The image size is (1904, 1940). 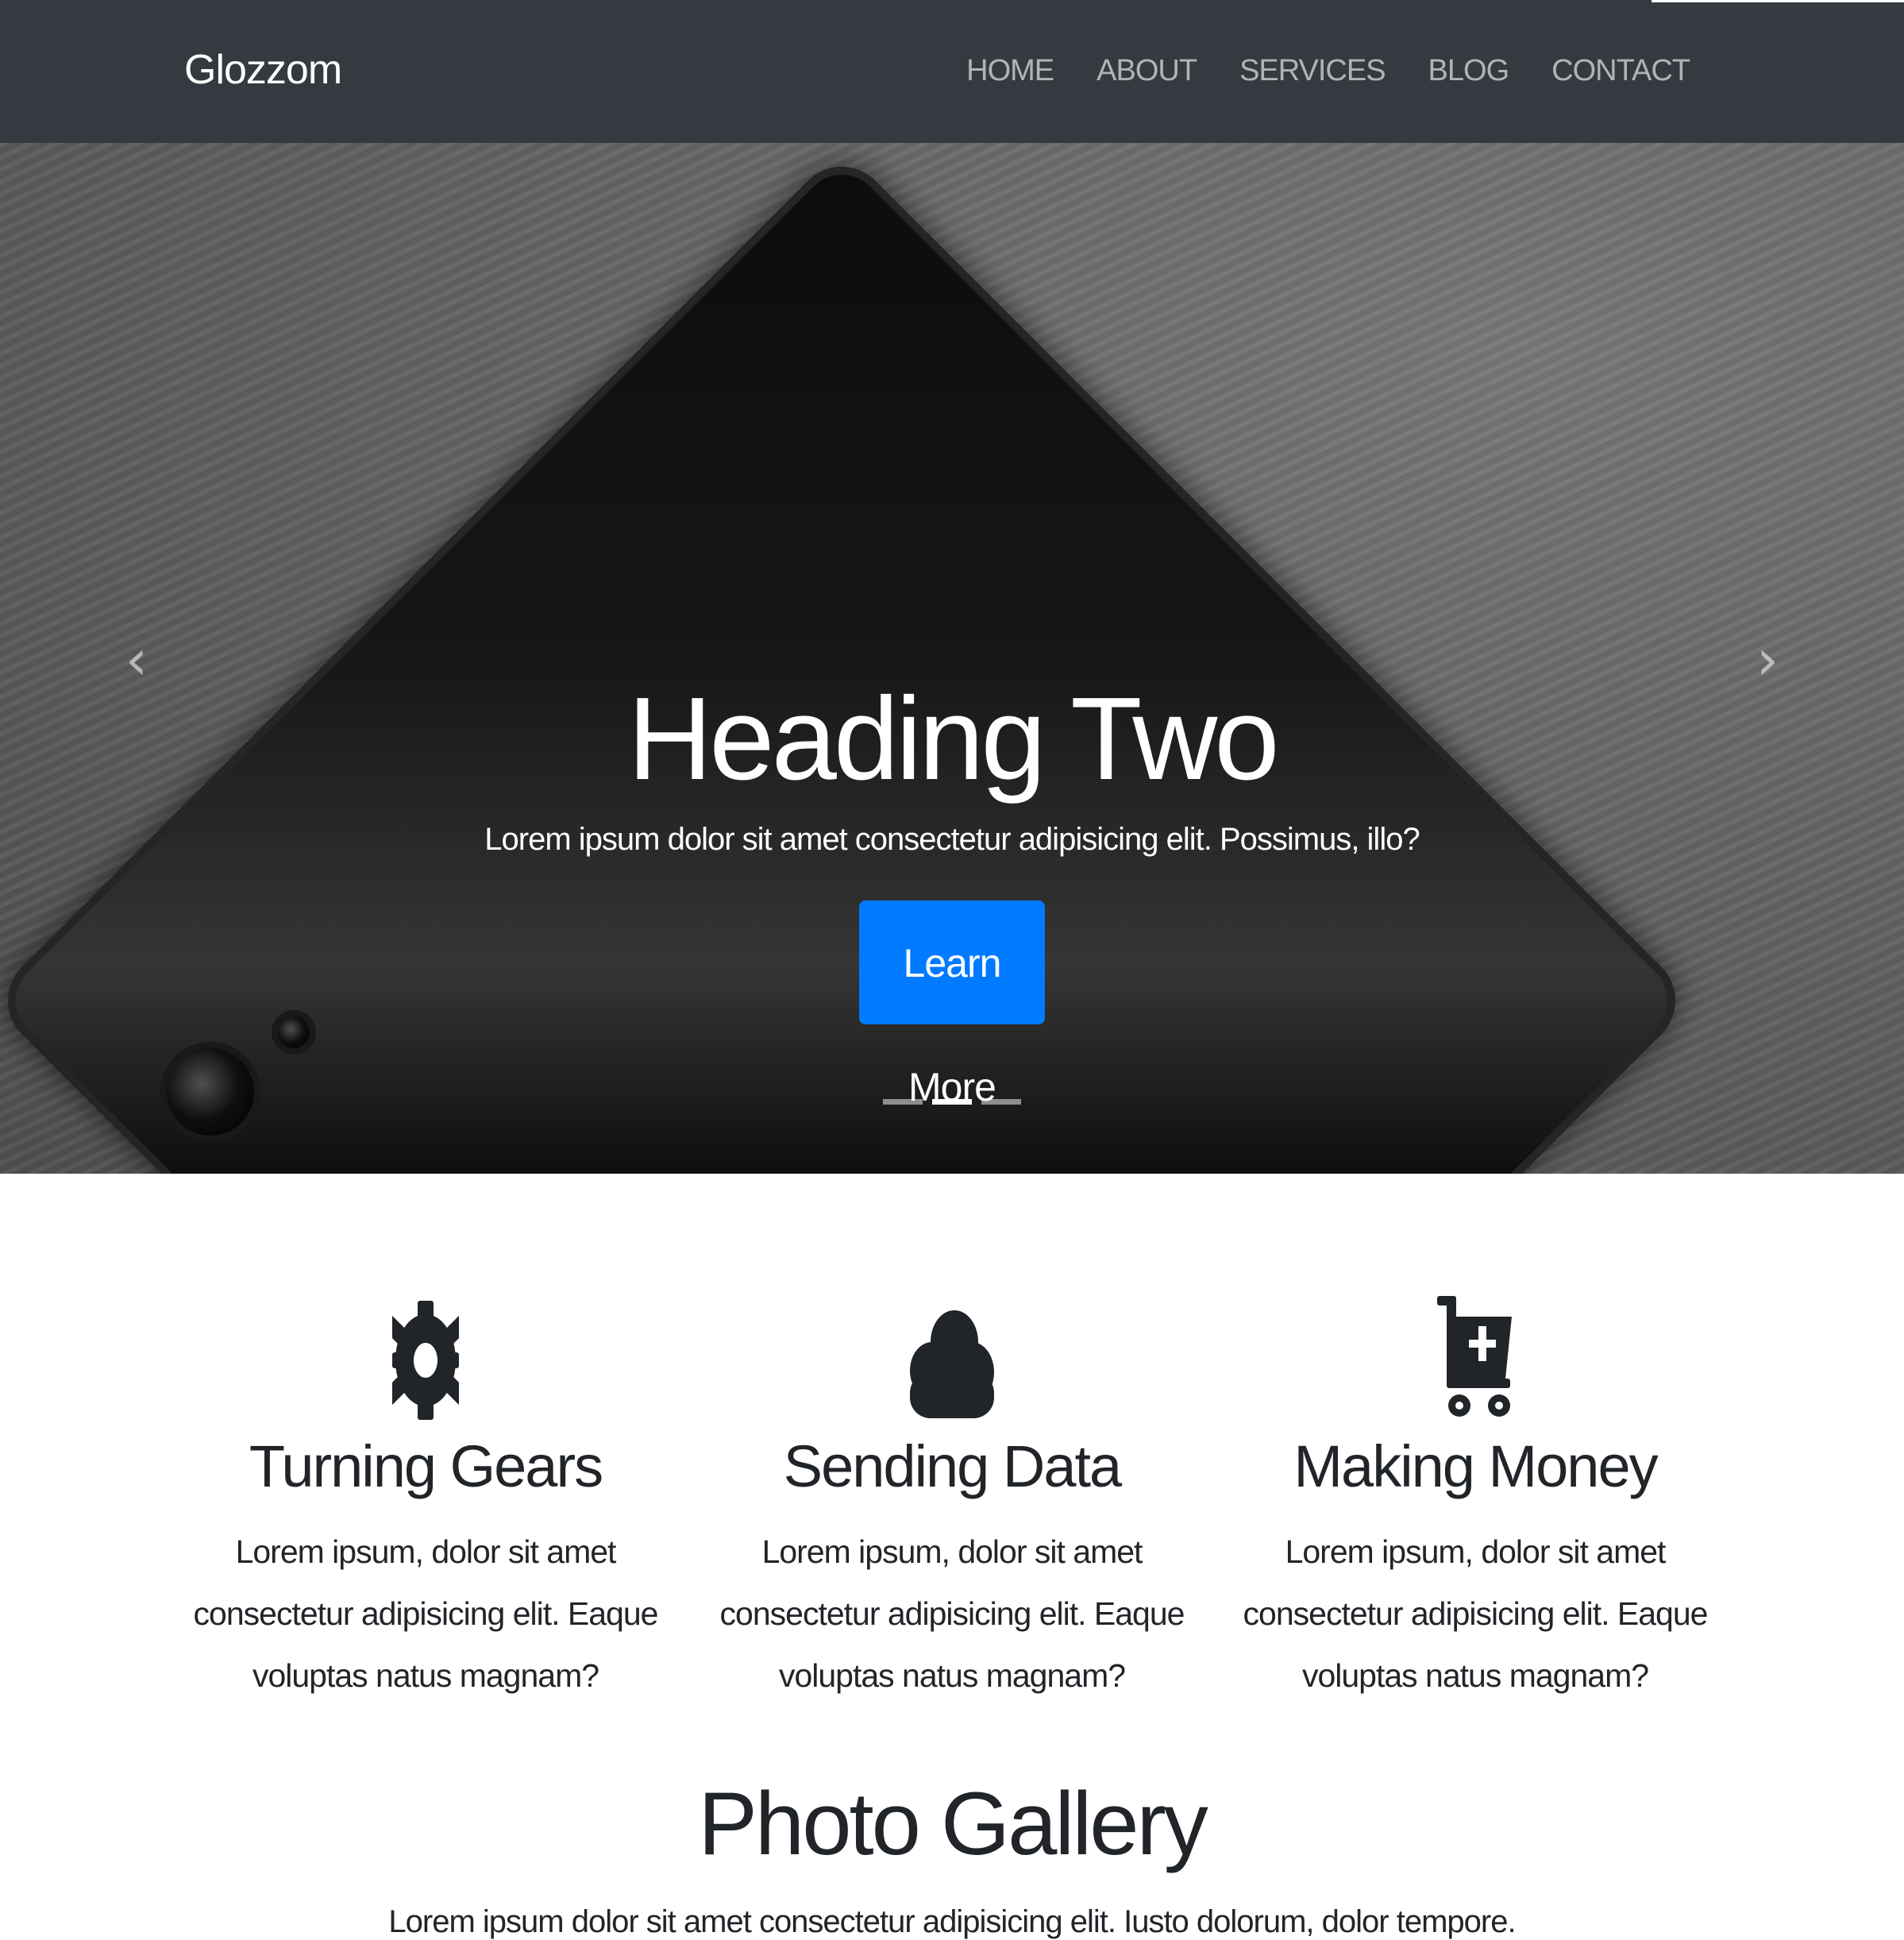 What do you see at coordinates (953, 738) in the screenshot?
I see `hero-heading: Heading Two` at bounding box center [953, 738].